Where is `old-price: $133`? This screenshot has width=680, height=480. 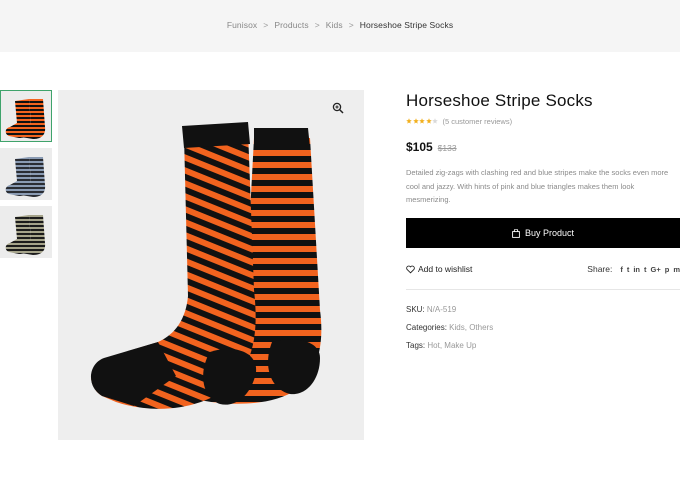
old-price: $133 is located at coordinates (447, 148).